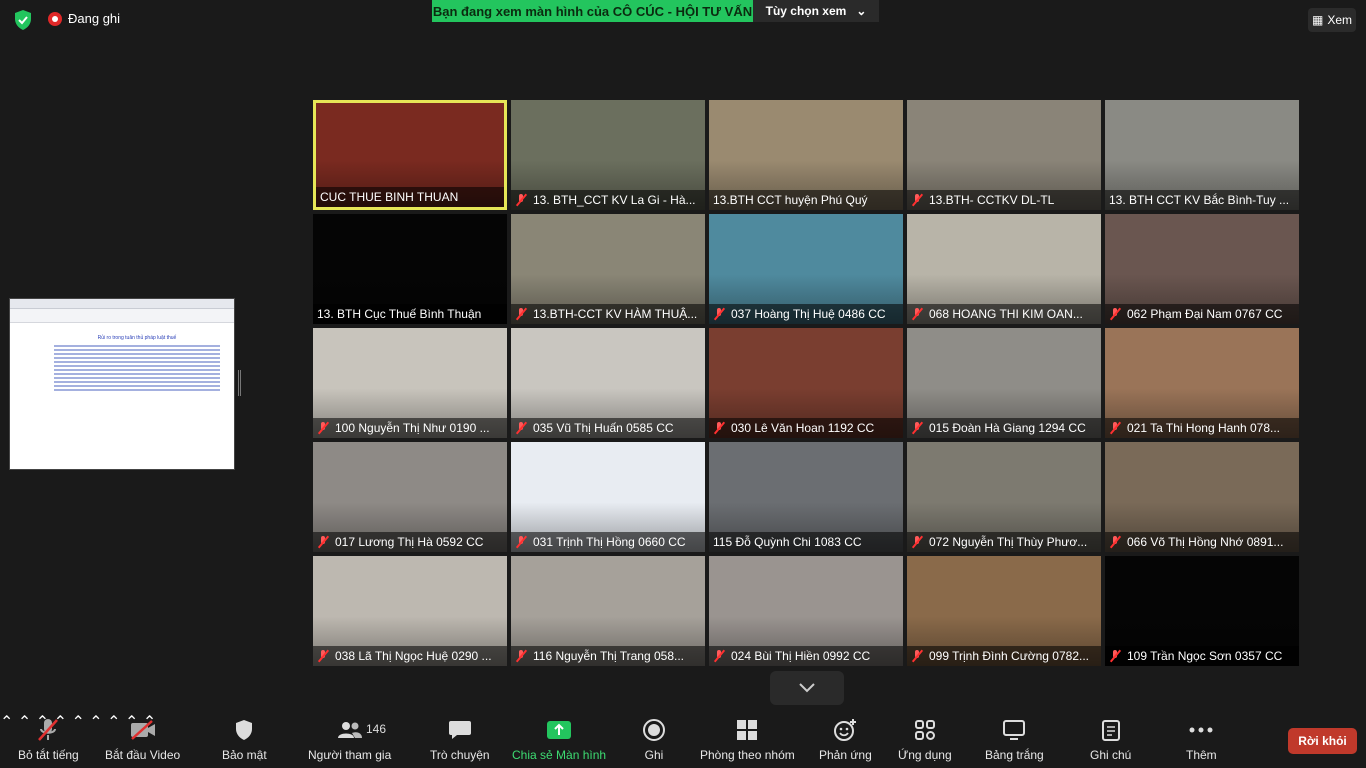 This screenshot has width=1366, height=768. Describe the element at coordinates (806, 497) in the screenshot. I see `participant-tile: 115 Đỗ Quỳnh Chi 1083 CC` at that location.